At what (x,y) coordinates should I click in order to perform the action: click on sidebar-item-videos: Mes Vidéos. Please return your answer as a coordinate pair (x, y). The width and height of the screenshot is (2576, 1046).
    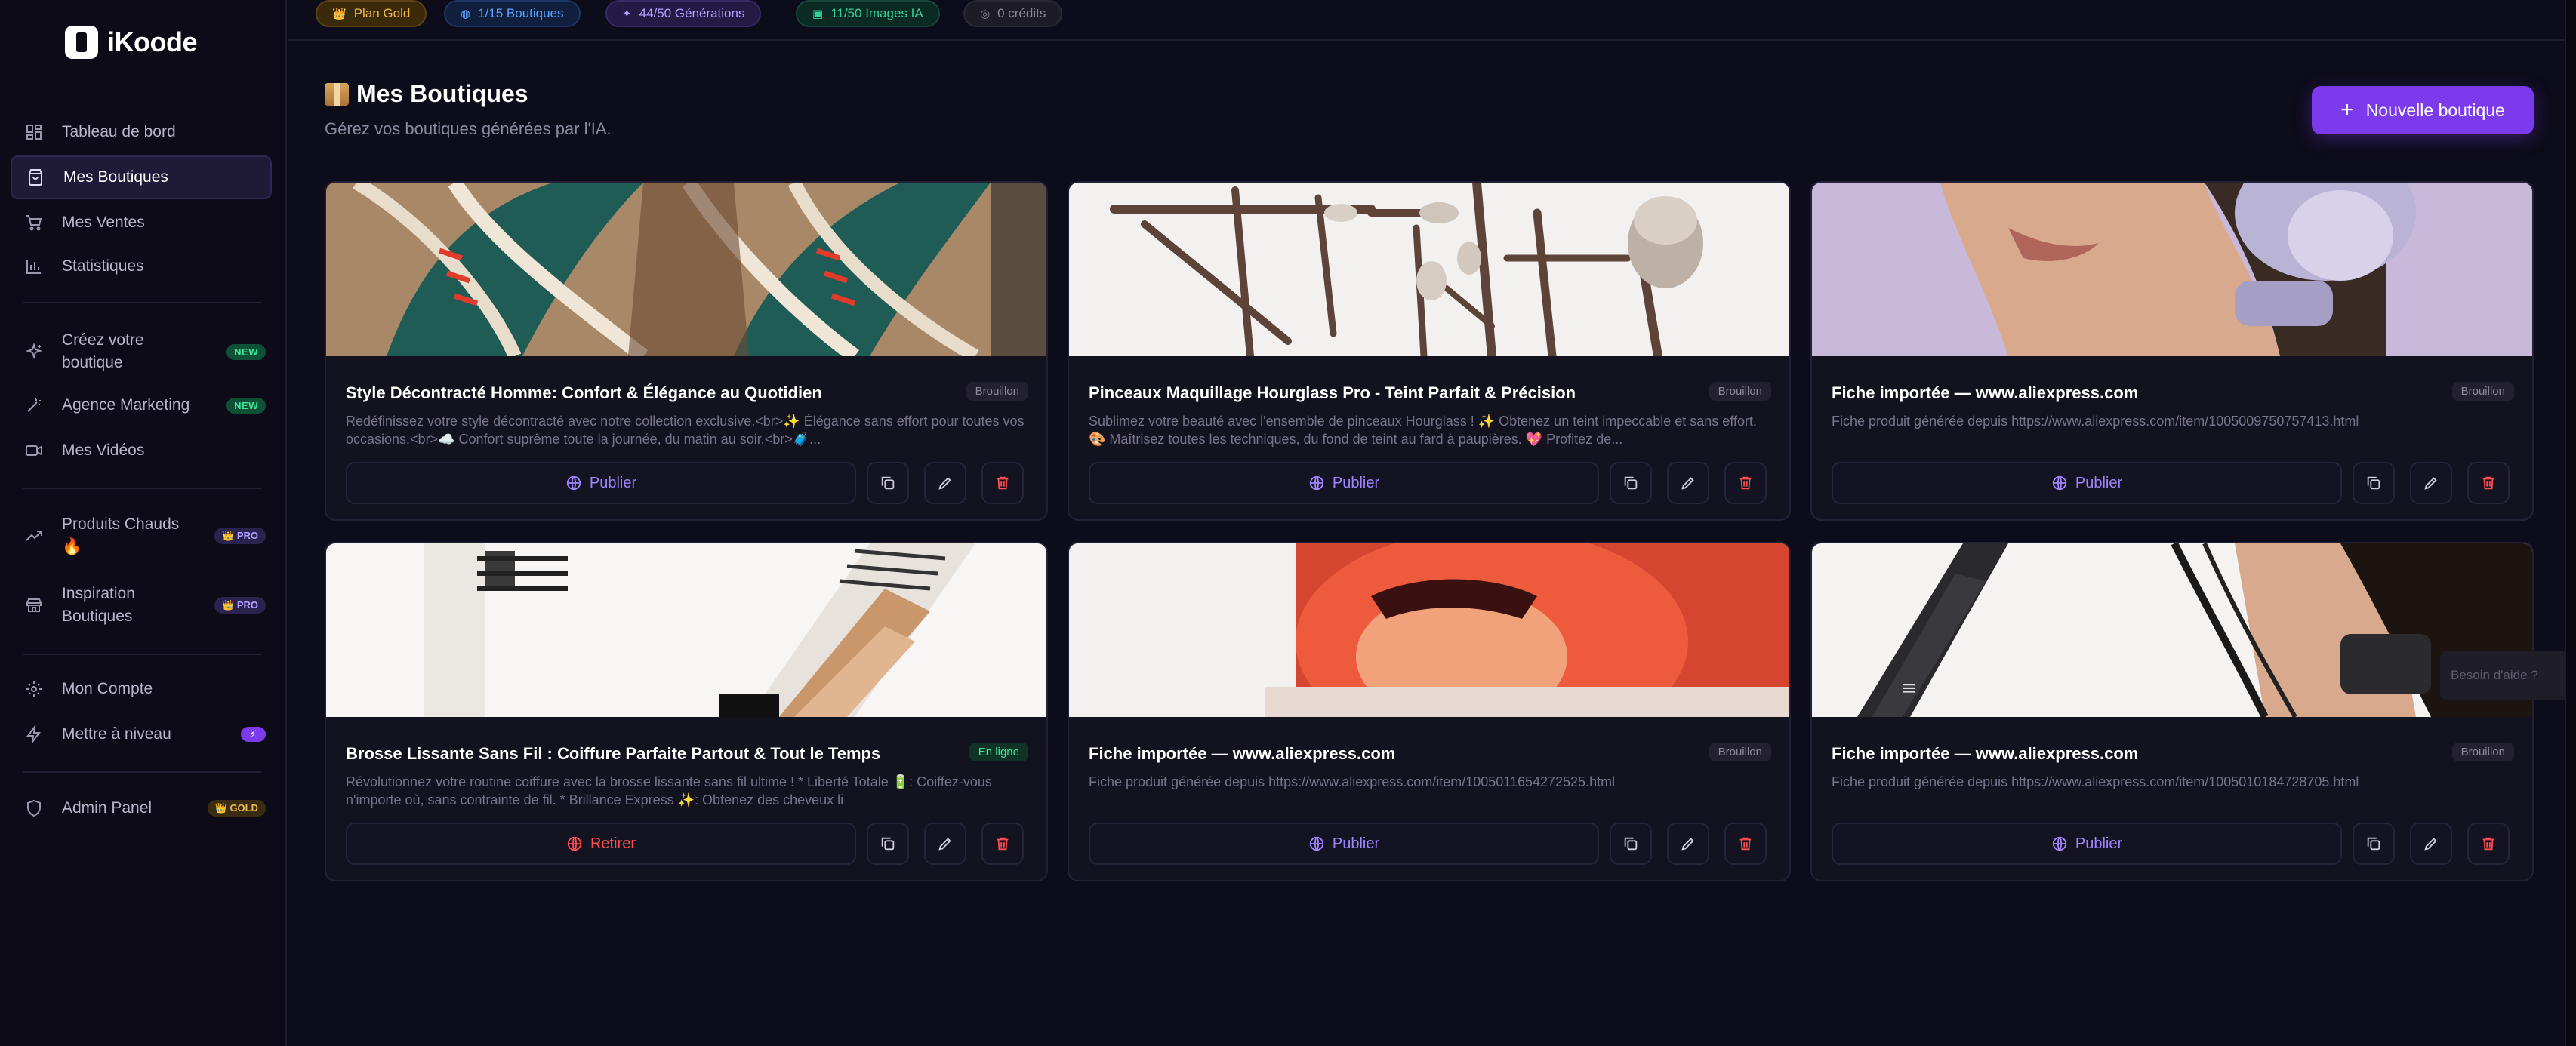
    Looking at the image, I should click on (141, 450).